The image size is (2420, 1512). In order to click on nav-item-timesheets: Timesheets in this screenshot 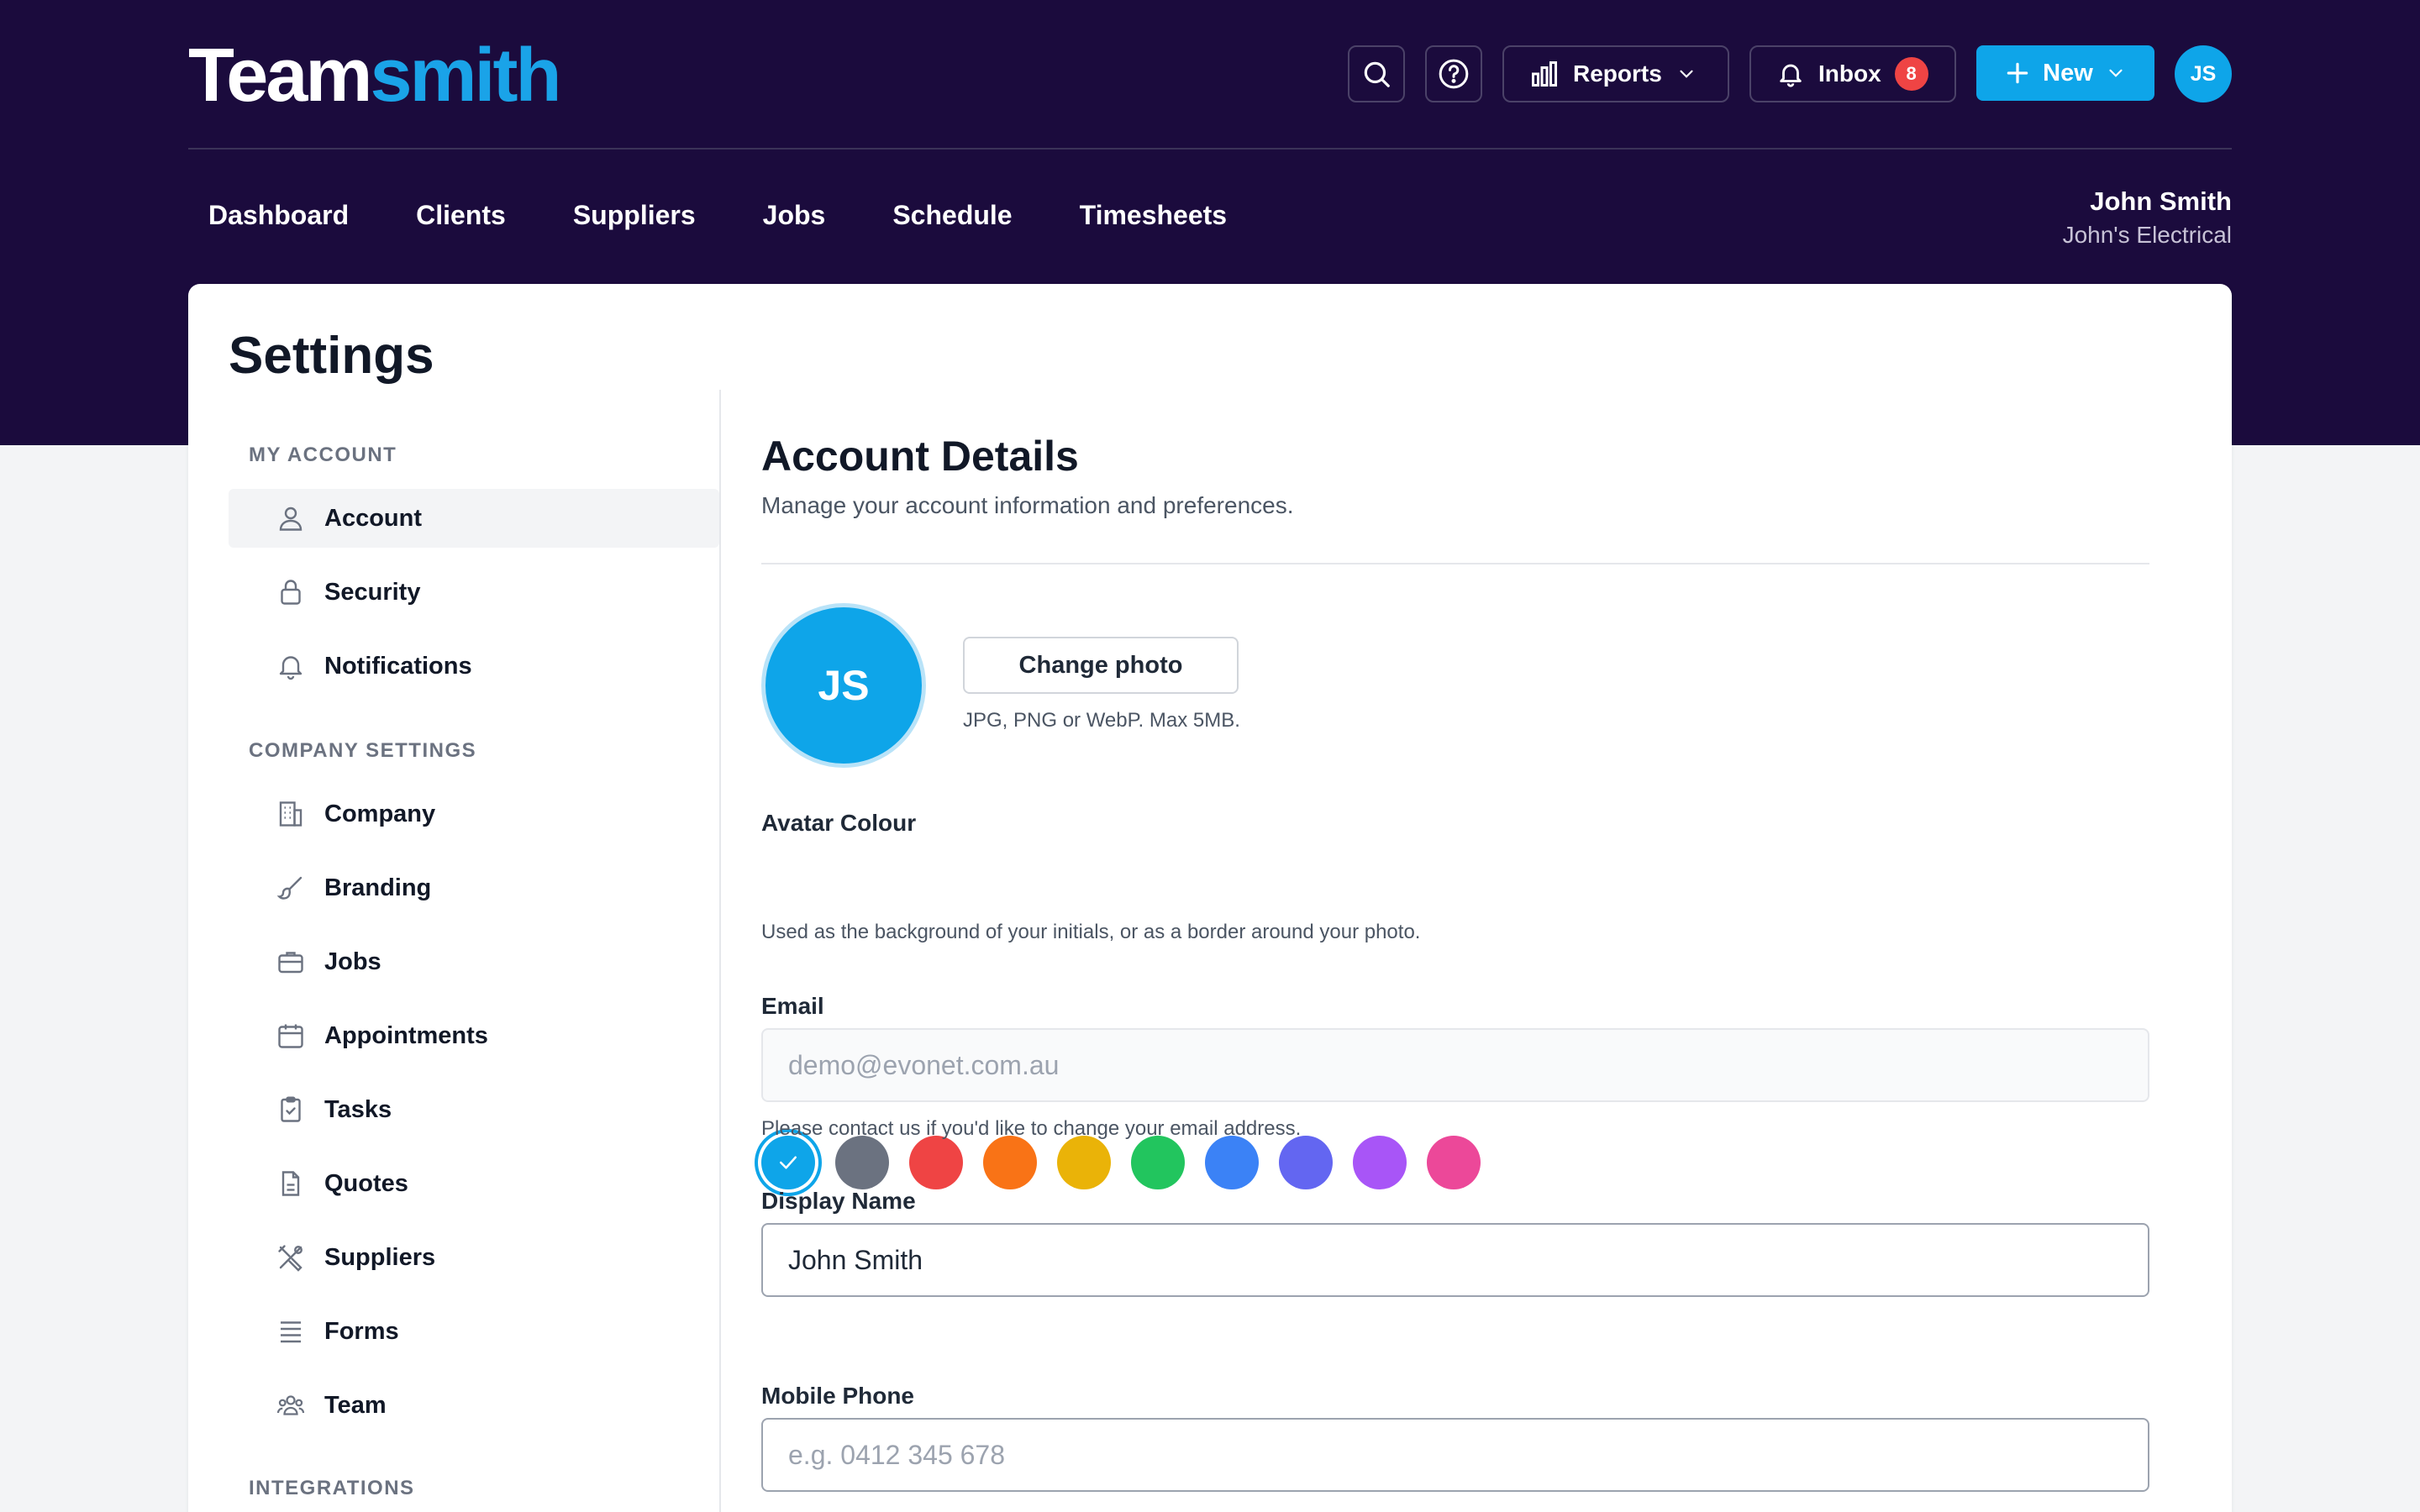, I will do `click(1154, 215)`.